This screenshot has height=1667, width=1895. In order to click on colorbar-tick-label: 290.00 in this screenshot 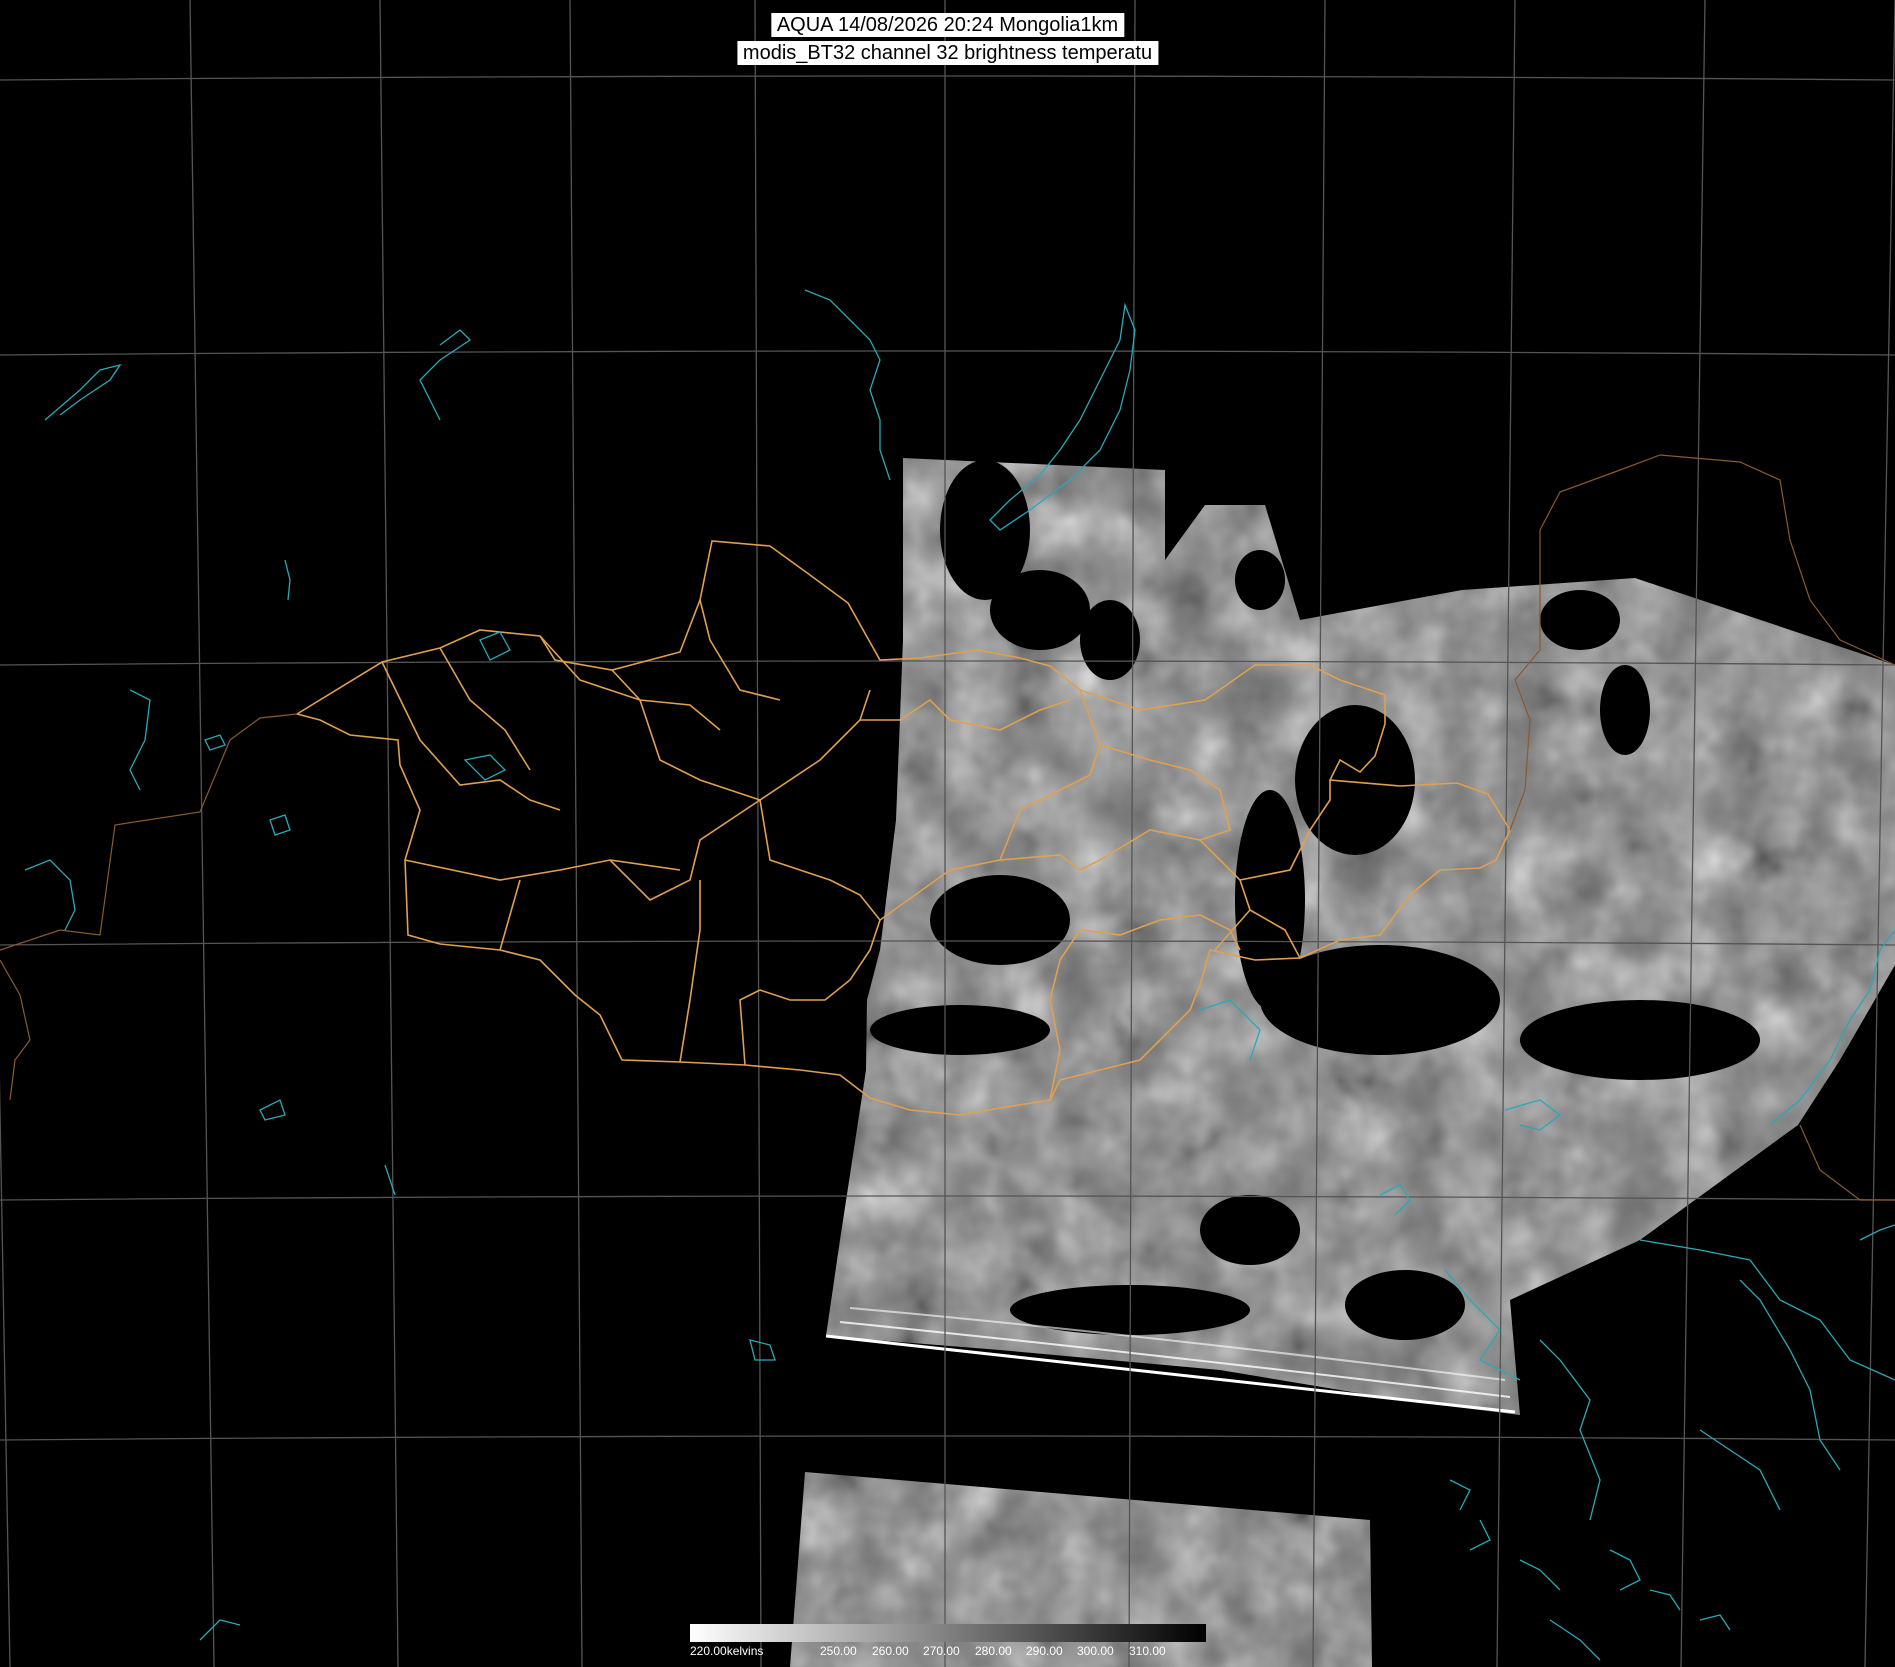, I will do `click(1044, 1651)`.